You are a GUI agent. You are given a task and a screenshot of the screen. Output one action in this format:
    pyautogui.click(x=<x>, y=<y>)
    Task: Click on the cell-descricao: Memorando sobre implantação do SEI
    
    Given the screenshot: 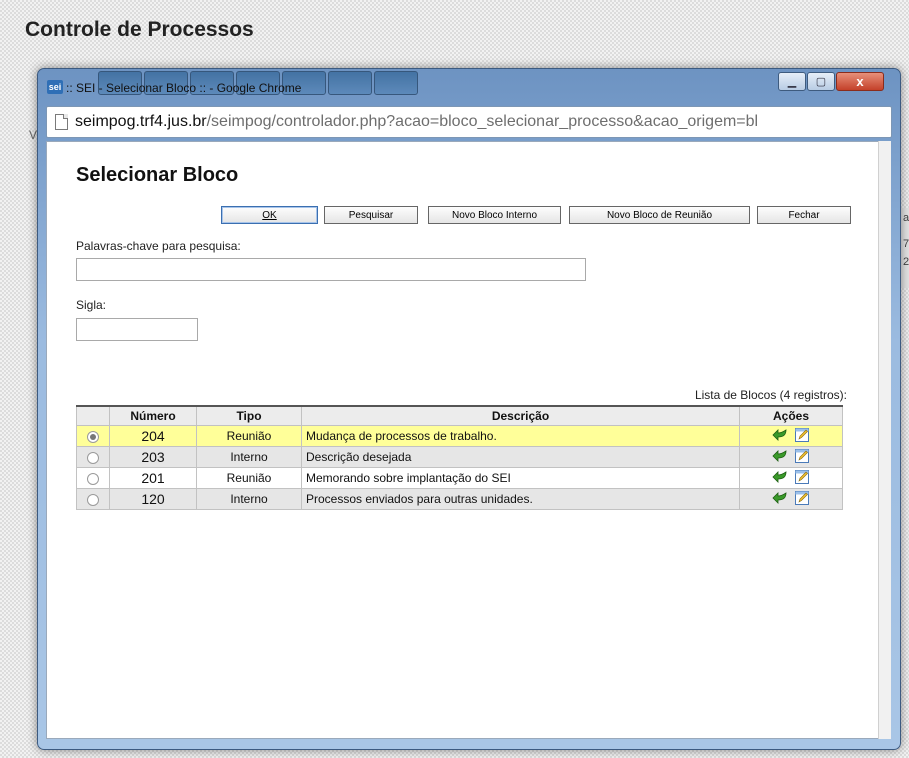 What is the action you would take?
    pyautogui.click(x=520, y=478)
    